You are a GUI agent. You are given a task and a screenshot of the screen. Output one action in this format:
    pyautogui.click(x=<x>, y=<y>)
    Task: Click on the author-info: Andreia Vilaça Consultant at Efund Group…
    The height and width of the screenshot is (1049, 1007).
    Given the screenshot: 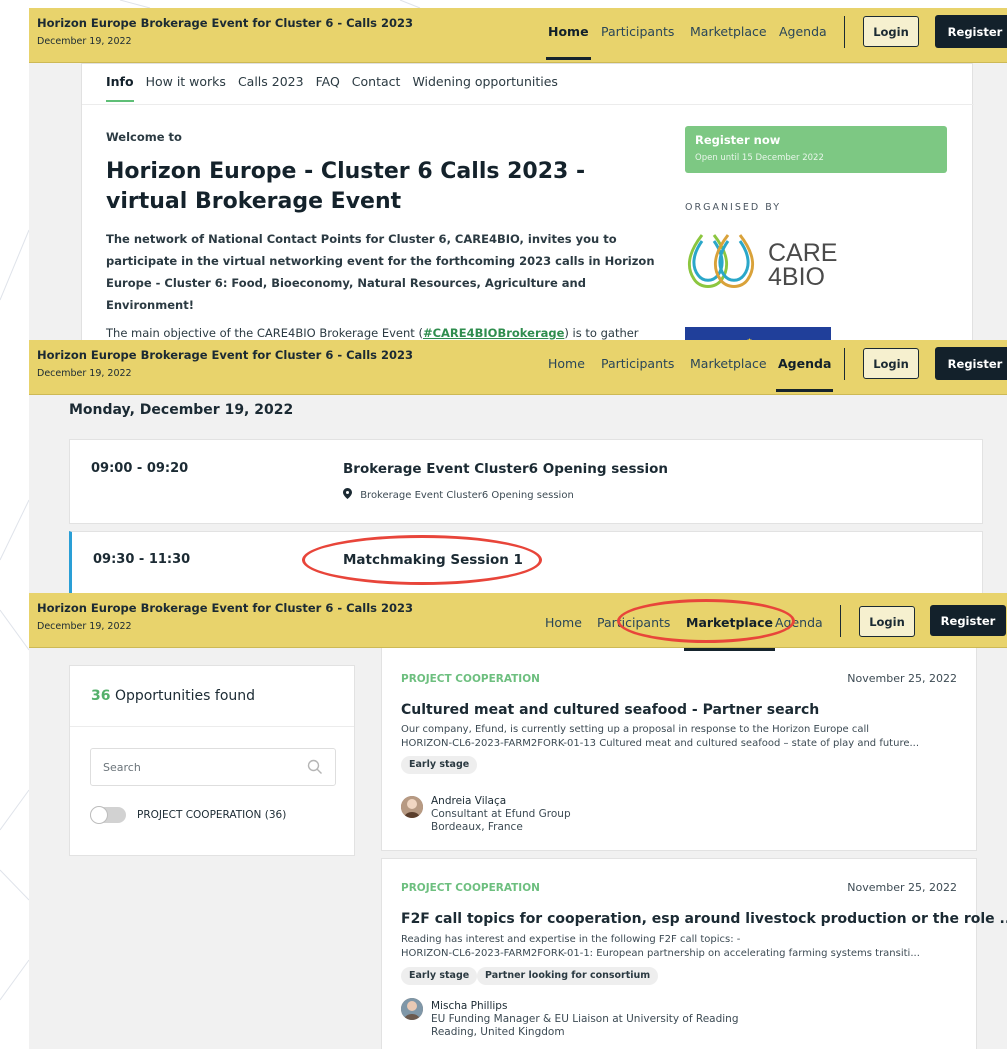 What is the action you would take?
    pyautogui.click(x=501, y=814)
    